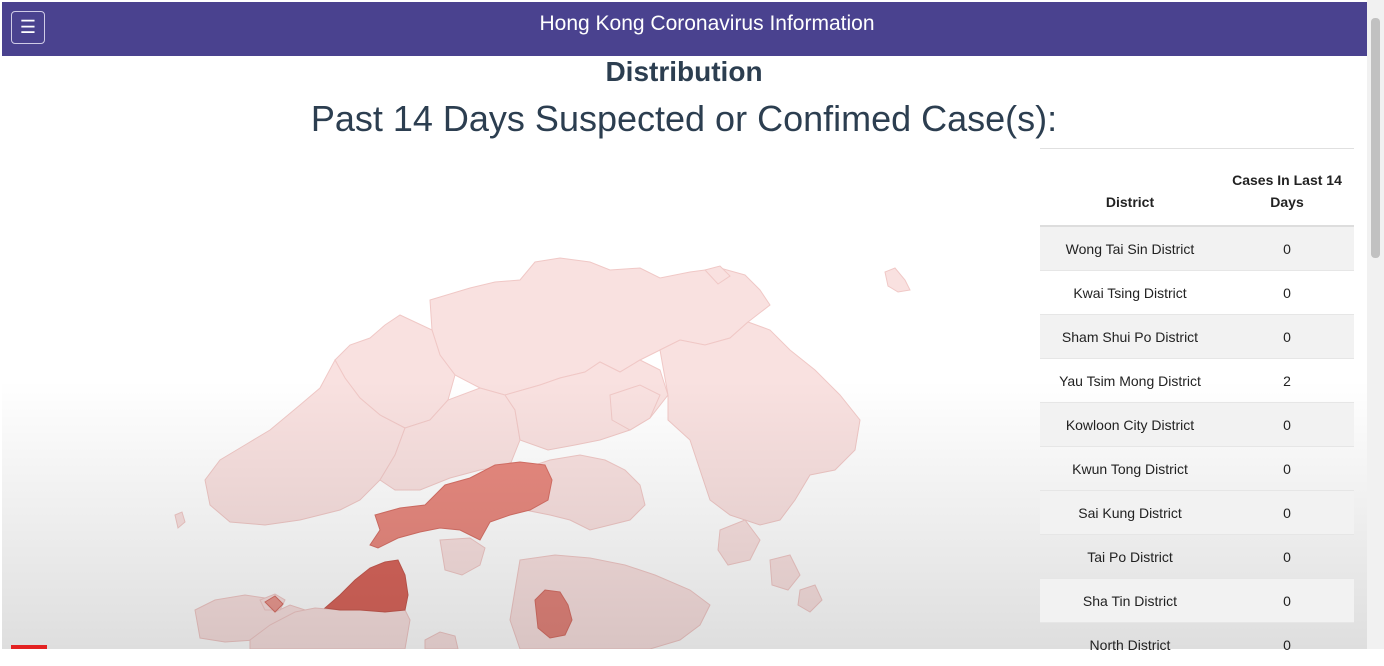  What do you see at coordinates (1287, 381) in the screenshot?
I see `cases-cell: 2` at bounding box center [1287, 381].